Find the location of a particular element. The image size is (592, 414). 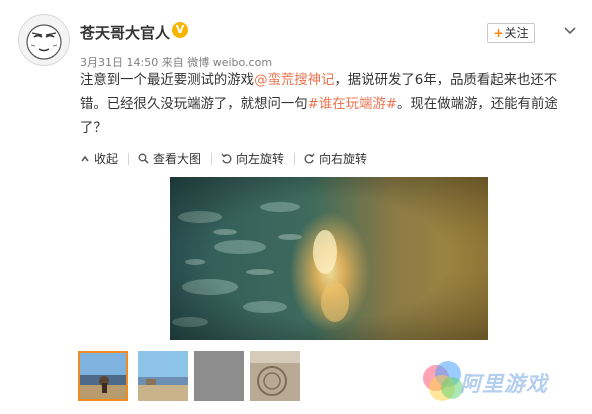

mention-link: @蛮荒搜神记 is located at coordinates (294, 80).